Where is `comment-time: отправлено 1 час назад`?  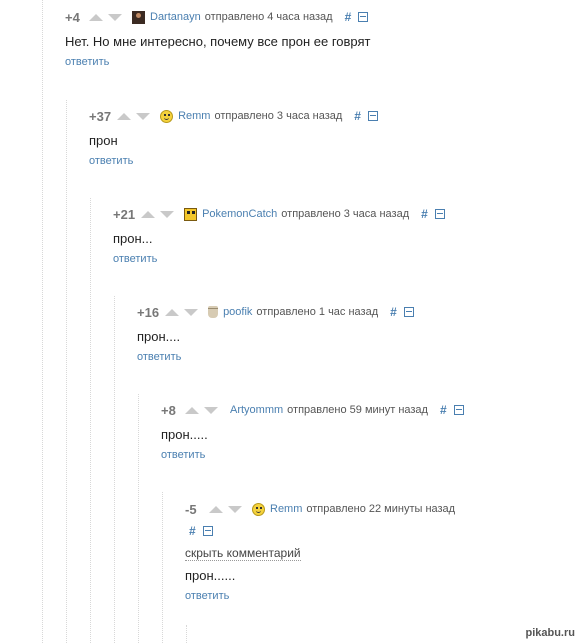 comment-time: отправлено 1 час назад is located at coordinates (317, 312).